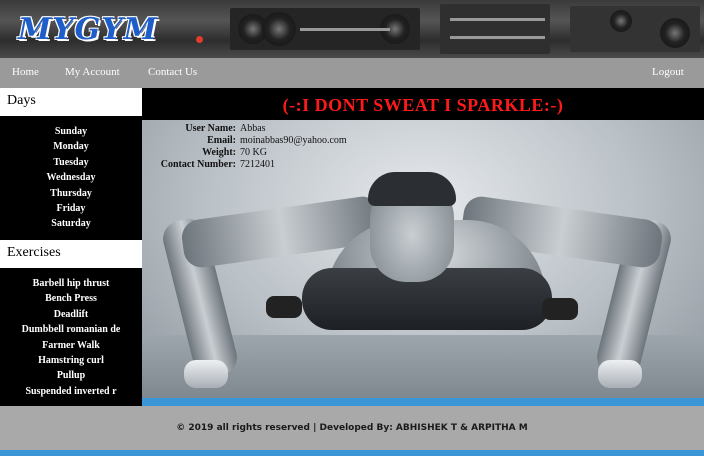  I want to click on email-label: Email:, so click(221, 140).